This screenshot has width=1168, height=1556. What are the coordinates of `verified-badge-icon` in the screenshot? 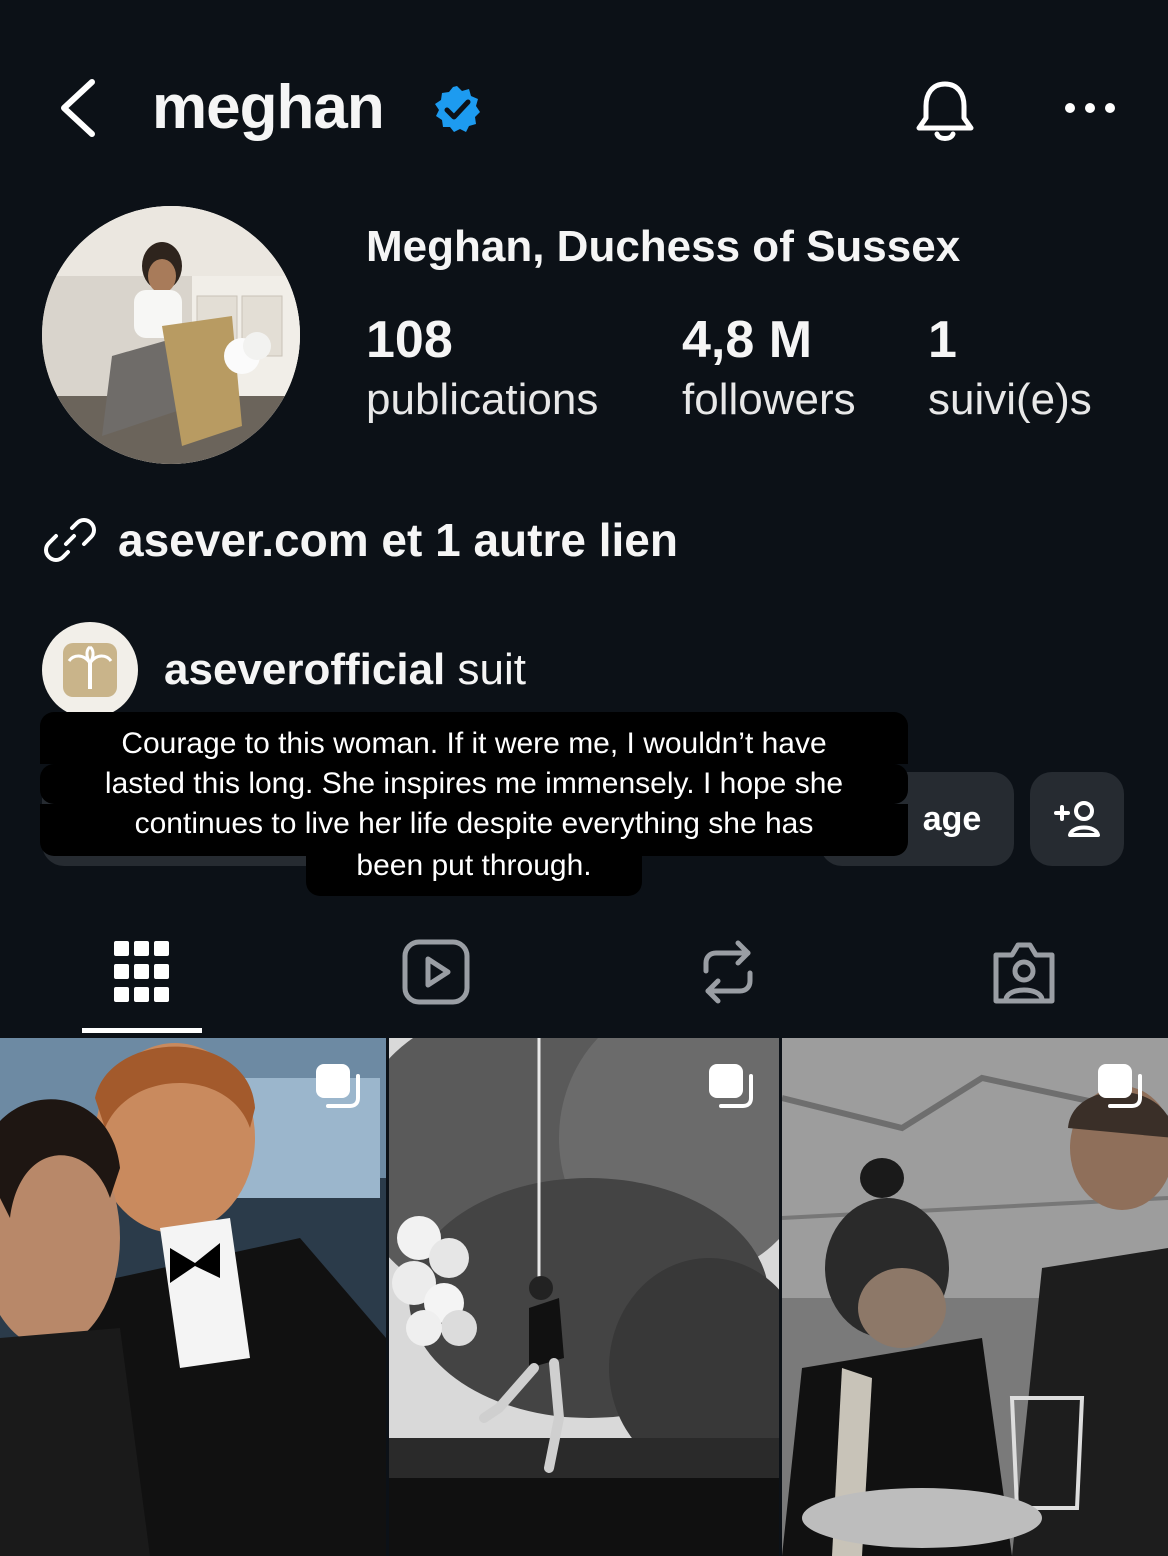 It's located at (457, 109).